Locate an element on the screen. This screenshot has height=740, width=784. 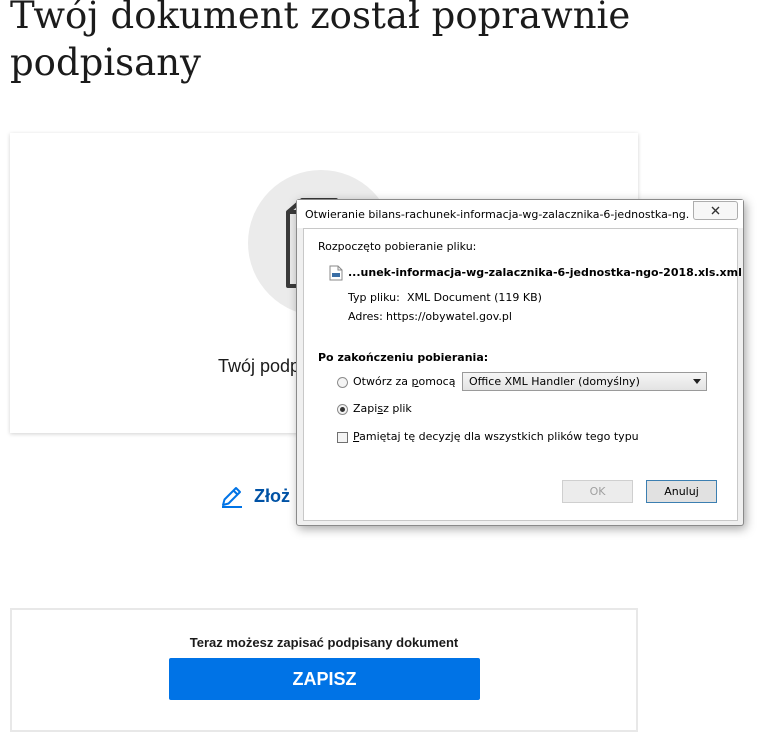
download-started-label: Rozpoczęto pobieranie pliku: is located at coordinates (397, 246).